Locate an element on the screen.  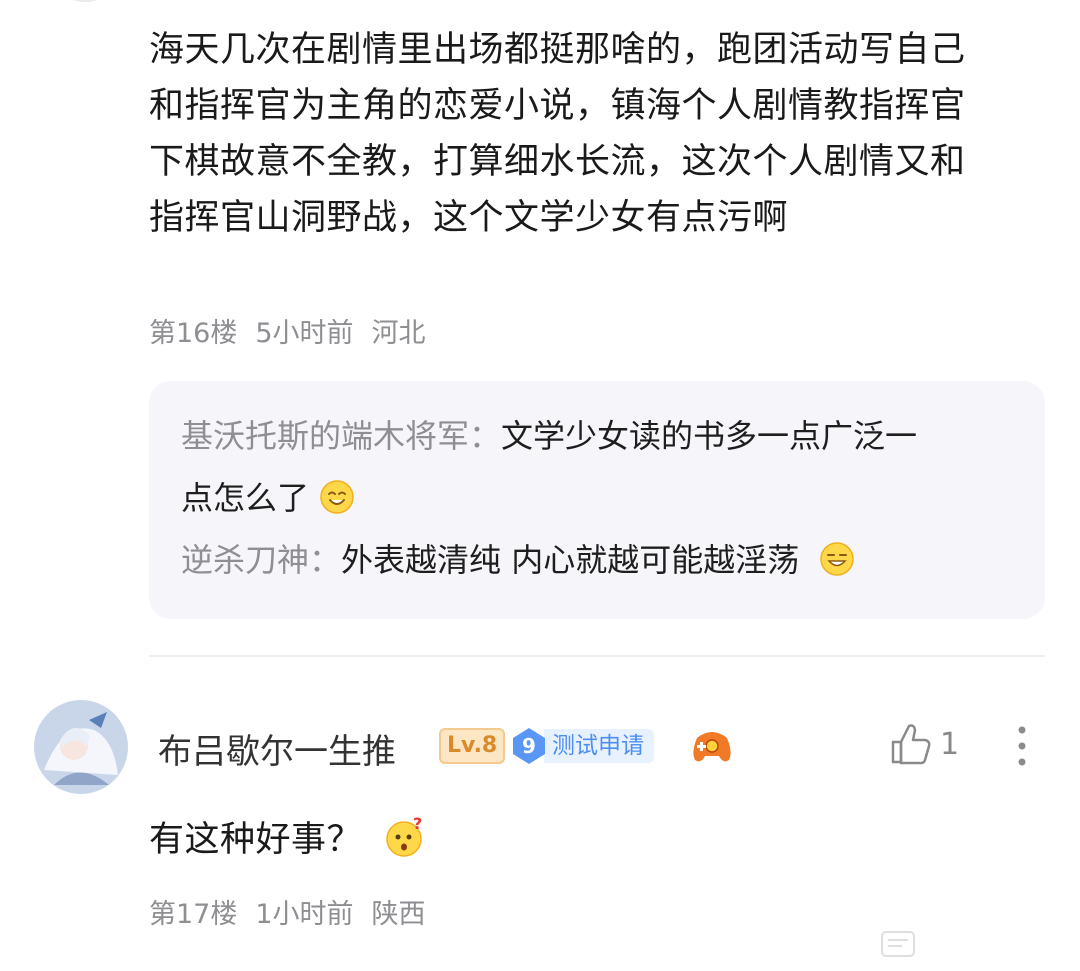
previous-avatar-fragment is located at coordinates (85, 1).